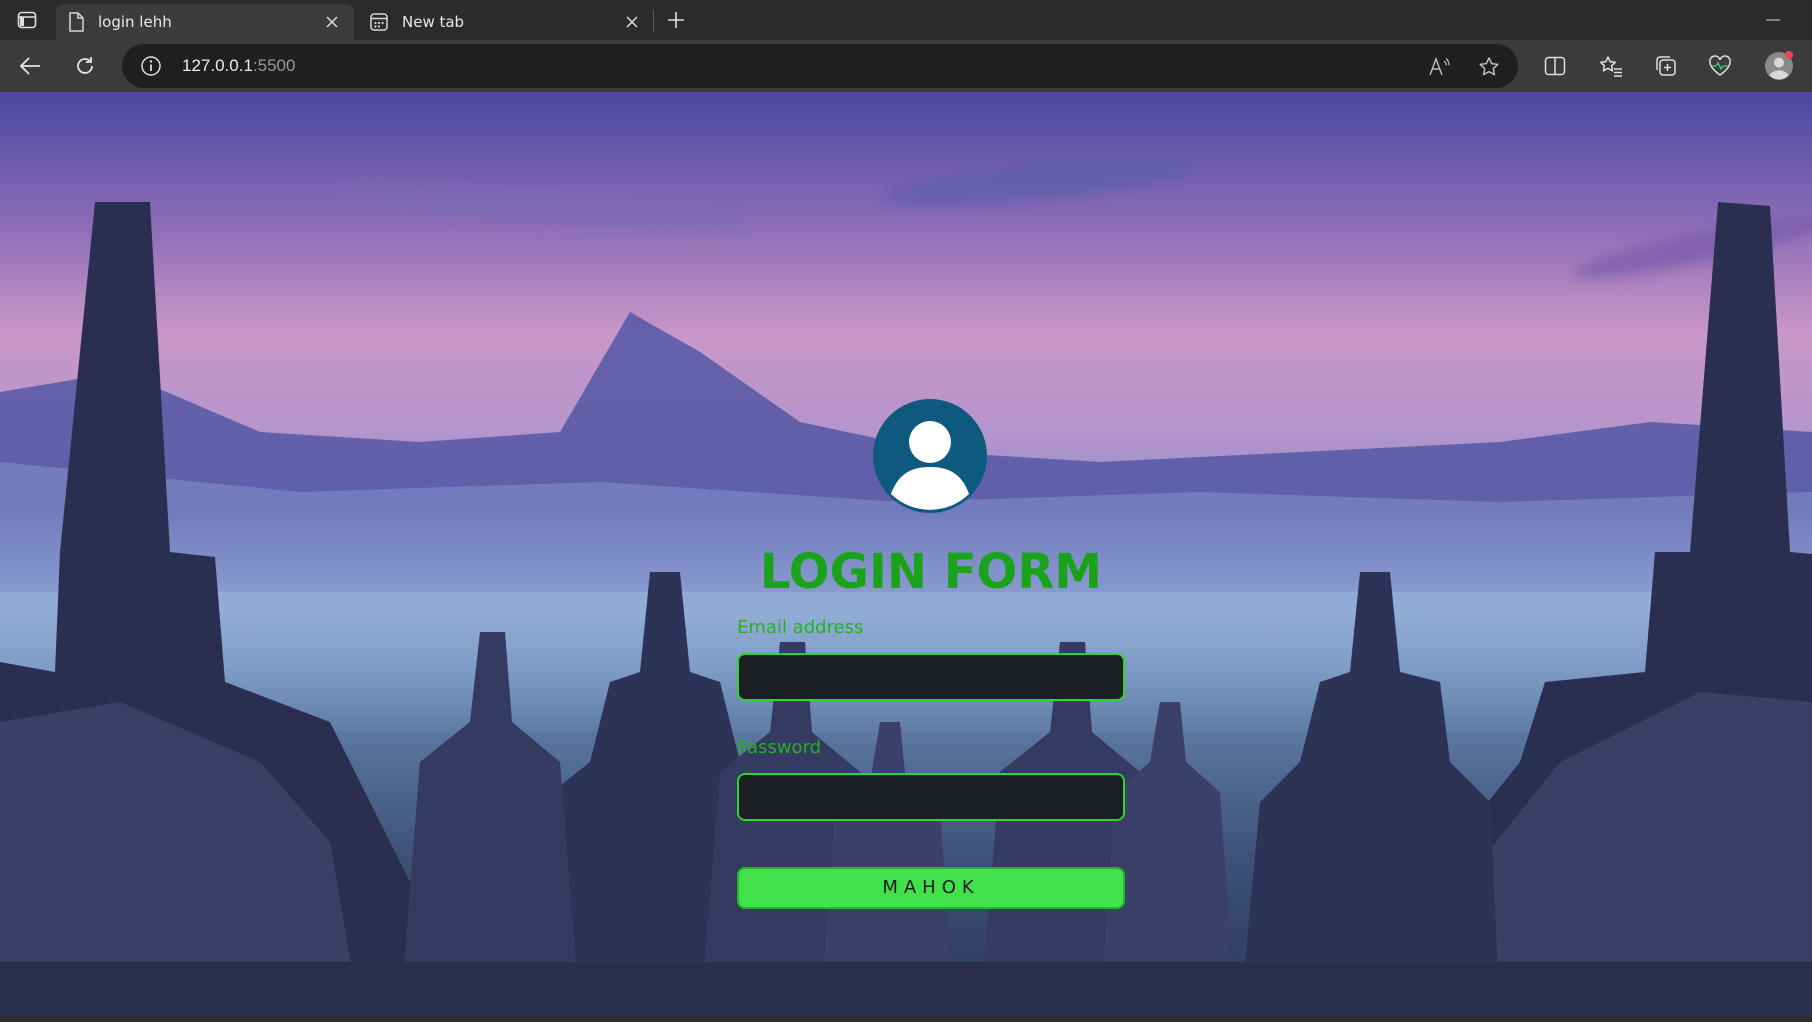 Image resolution: width=1812 pixels, height=1022 pixels. I want to click on browser-toolbar: 127.0.0.1:5500, so click(906, 66).